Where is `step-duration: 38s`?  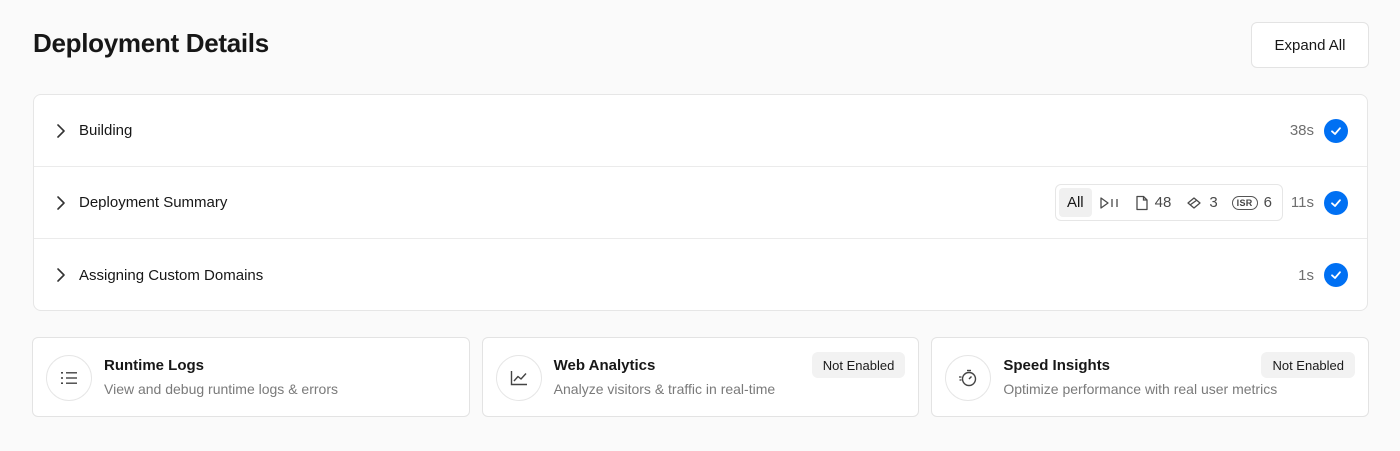
step-duration: 38s is located at coordinates (1301, 130).